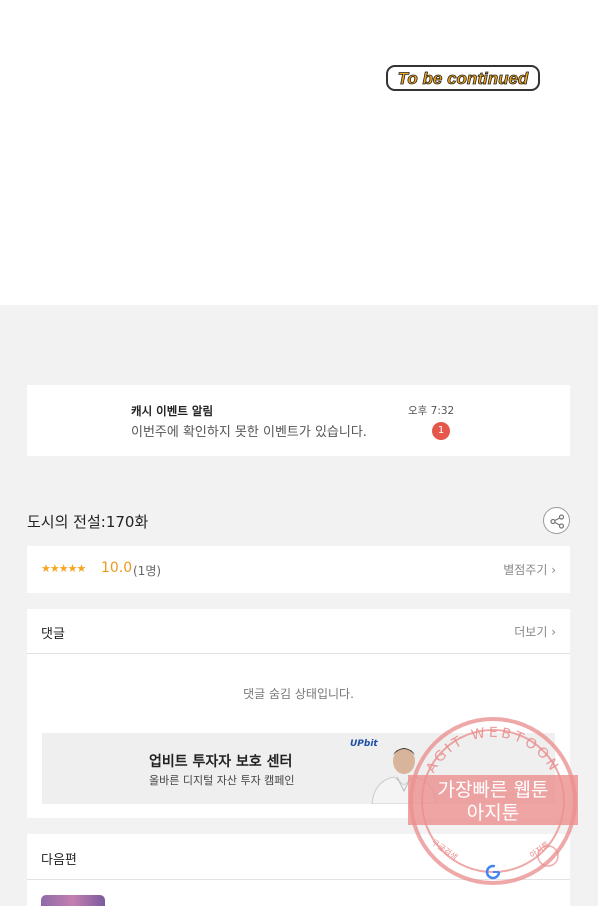 This screenshot has width=598, height=906. I want to click on episode-title: 도시의 전설:170화, so click(88, 522).